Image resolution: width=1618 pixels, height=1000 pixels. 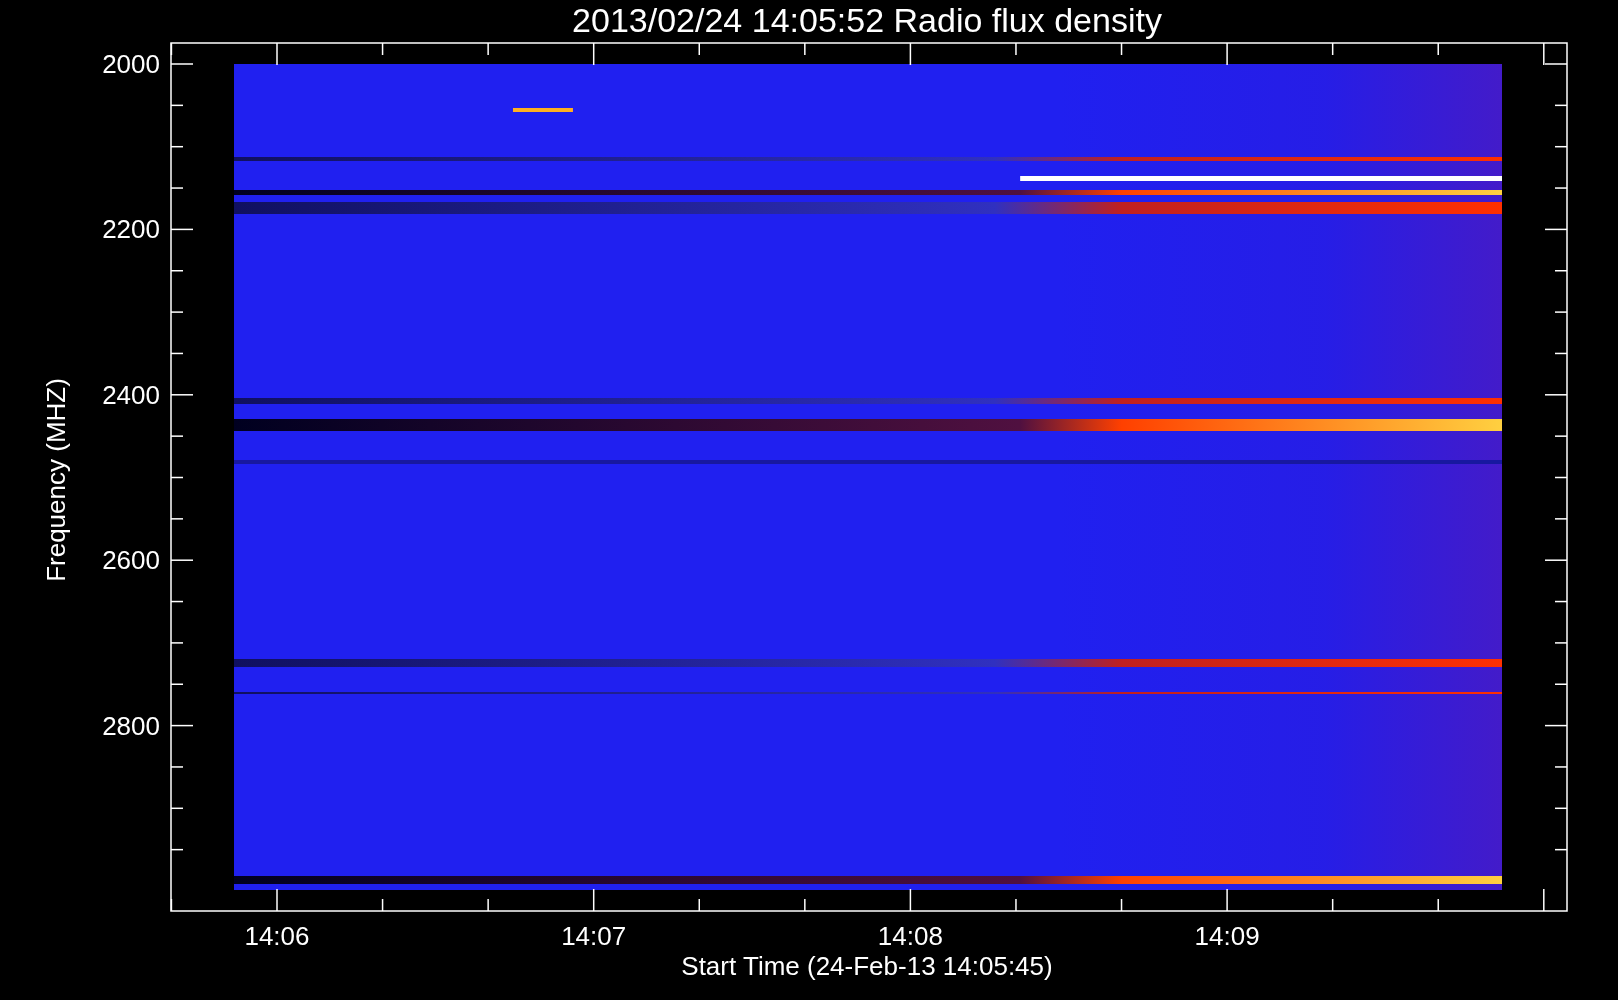 I want to click on y-tick-label: 2400, so click(x=131, y=394).